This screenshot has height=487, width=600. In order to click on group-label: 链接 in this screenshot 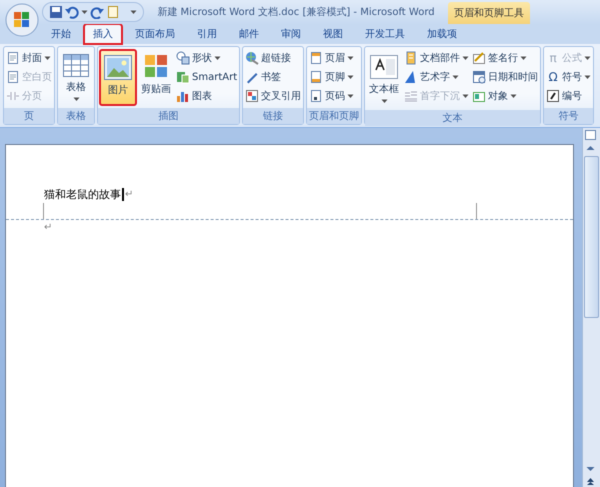, I will do `click(273, 116)`.